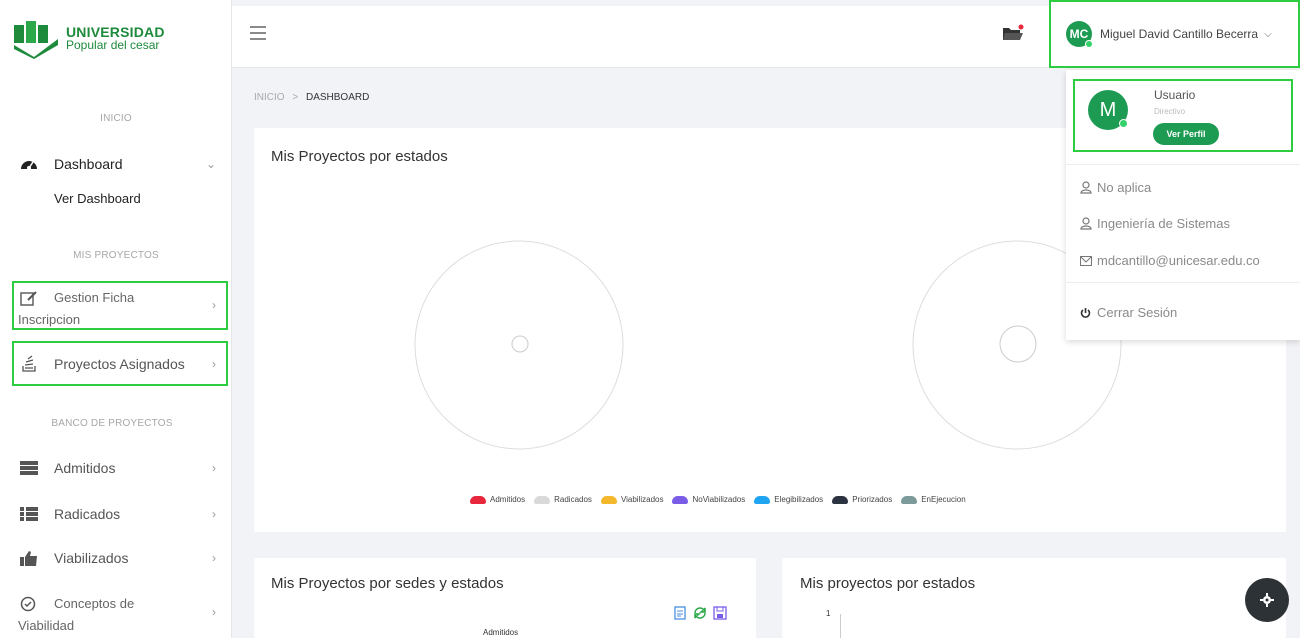 This screenshot has width=1300, height=638. I want to click on user-role: Usuario, so click(1175, 95).